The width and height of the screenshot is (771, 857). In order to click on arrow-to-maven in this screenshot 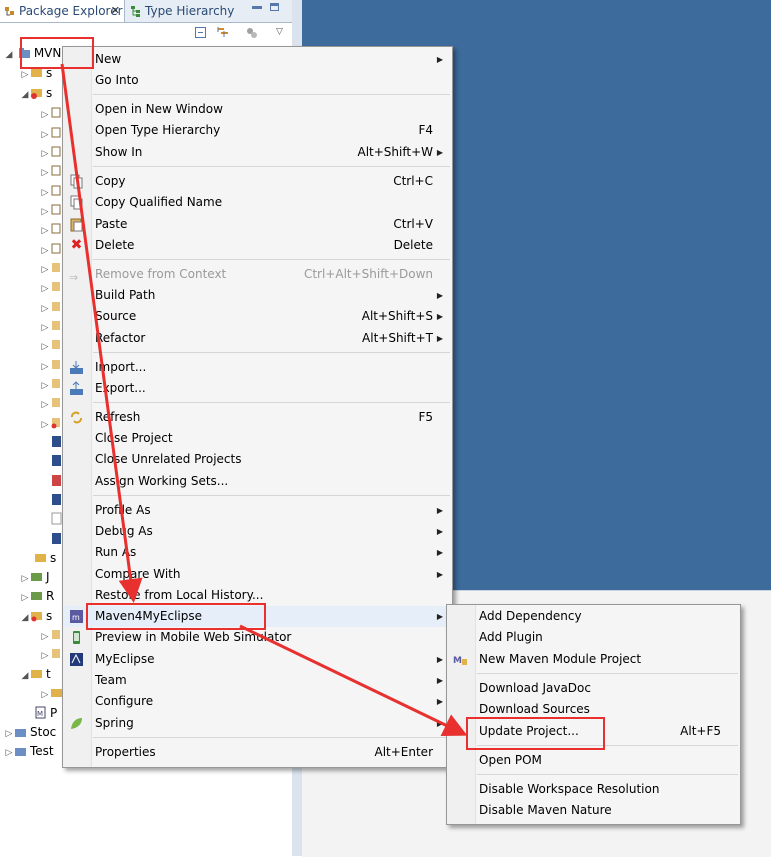, I will do `click(101, 333)`.